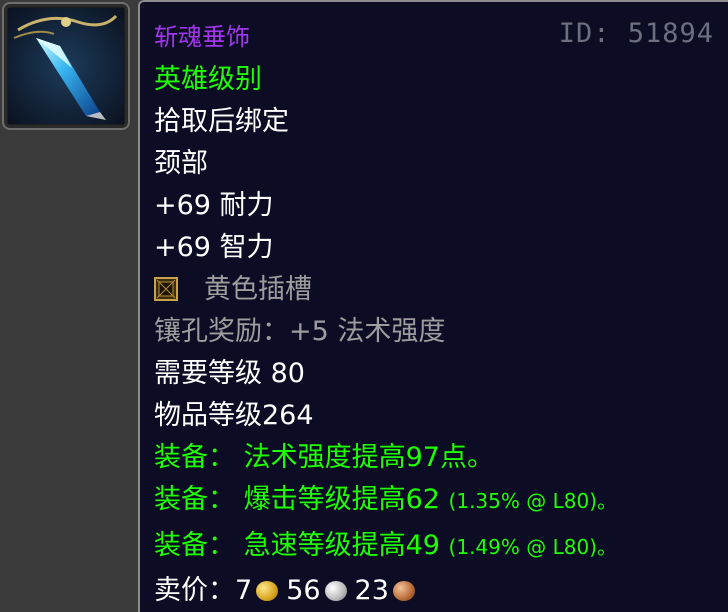 This screenshot has width=728, height=612. Describe the element at coordinates (403, 591) in the screenshot. I see `copper-coin-icon` at that location.